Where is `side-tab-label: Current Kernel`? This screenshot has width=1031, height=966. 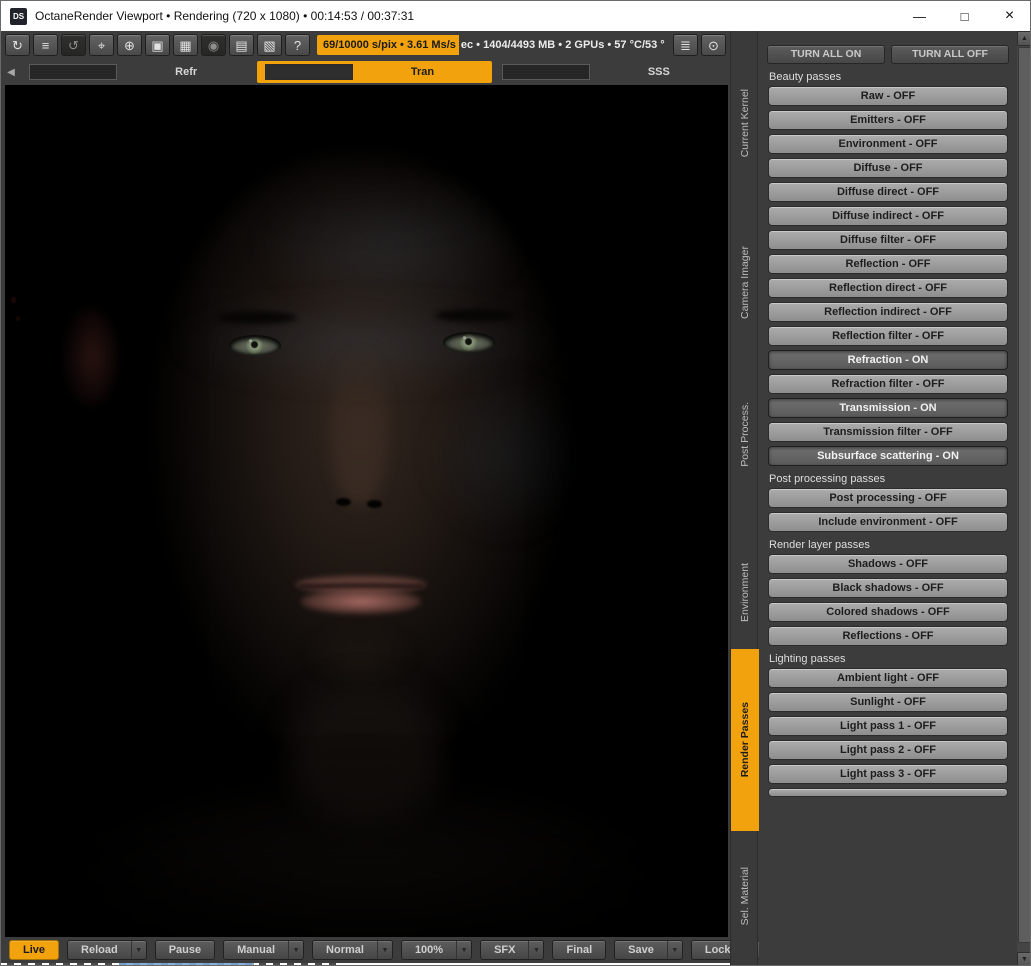
side-tab-label: Current Kernel is located at coordinates (745, 123).